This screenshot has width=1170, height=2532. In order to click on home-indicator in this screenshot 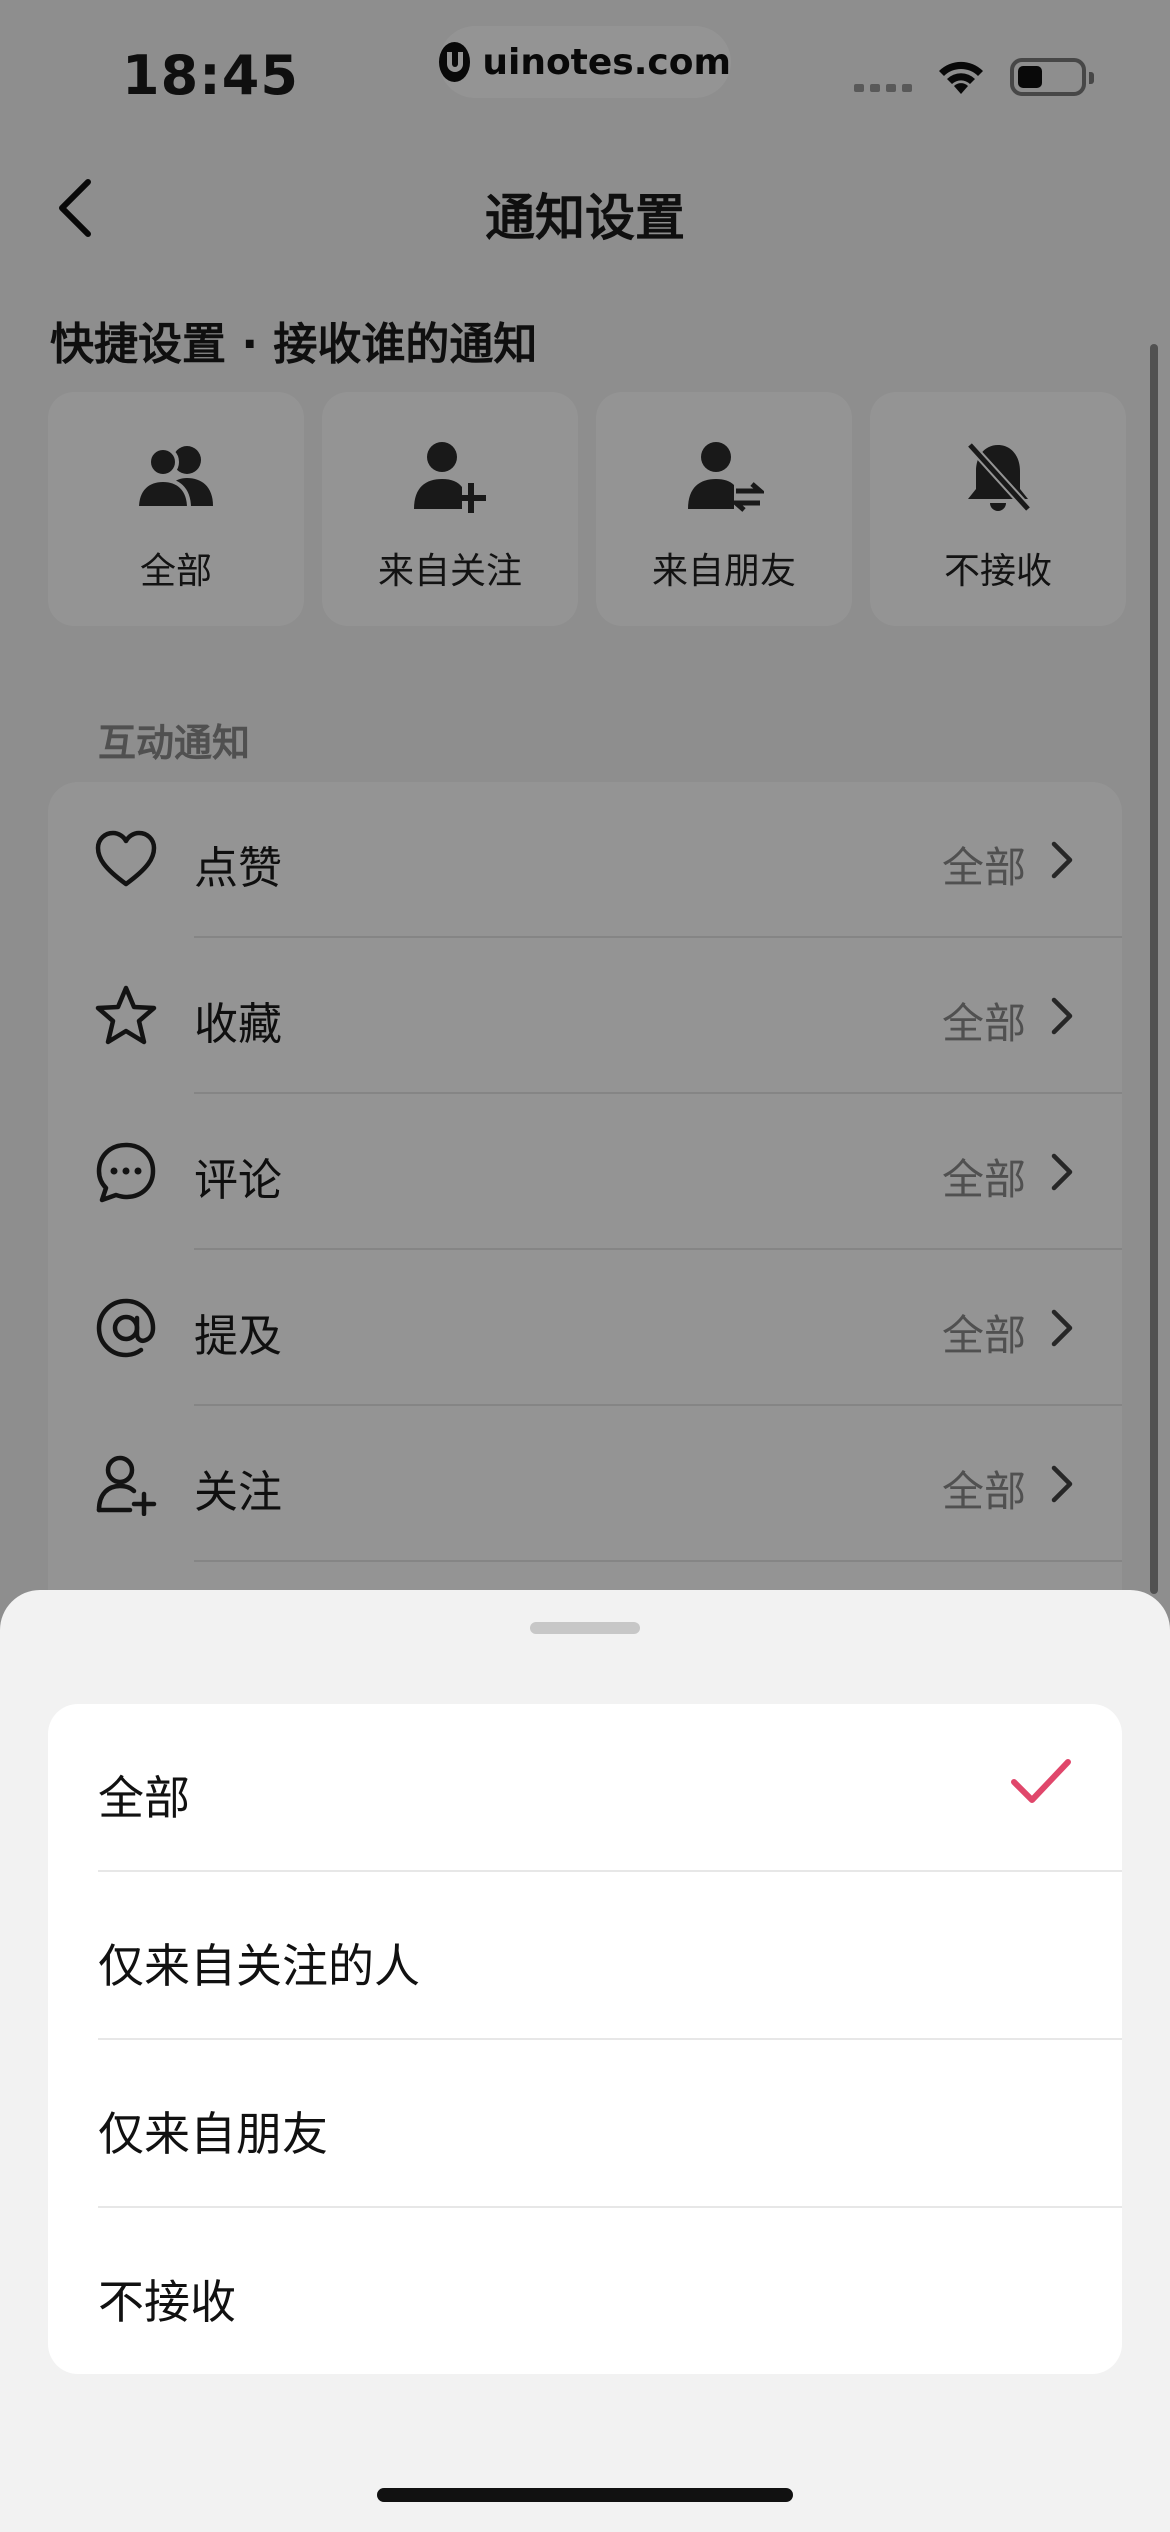, I will do `click(585, 2495)`.